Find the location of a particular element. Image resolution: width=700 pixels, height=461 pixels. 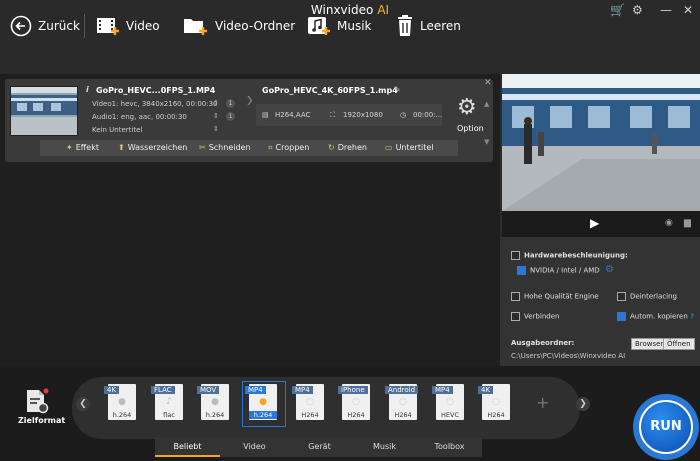

option-label: Option is located at coordinates (470, 128).